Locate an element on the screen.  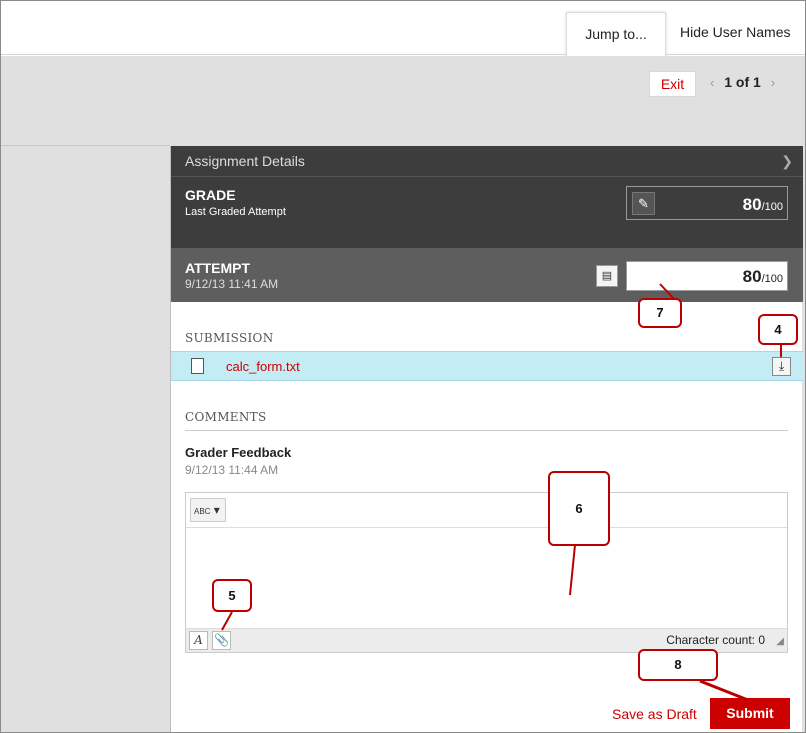
callout-7: 7 is located at coordinates (660, 313).